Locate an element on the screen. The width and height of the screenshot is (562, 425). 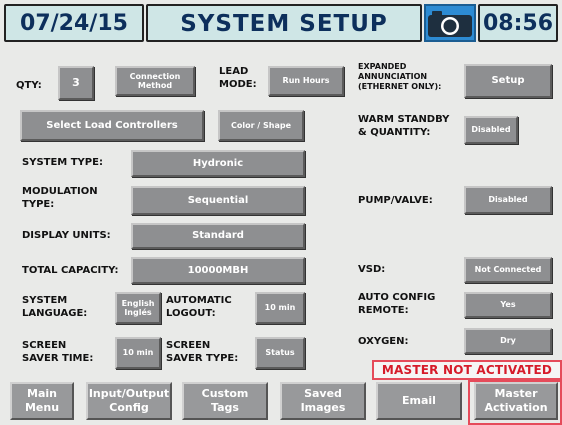
select-load-controllers-button: Select Load Controllers is located at coordinates (112, 125).